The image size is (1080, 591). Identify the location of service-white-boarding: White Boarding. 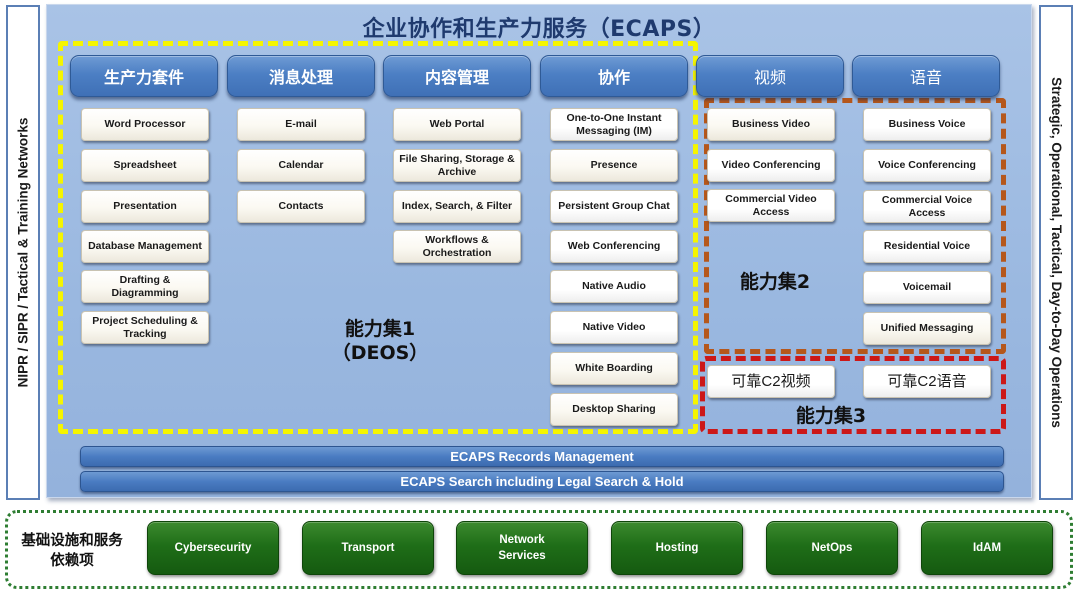
(614, 368).